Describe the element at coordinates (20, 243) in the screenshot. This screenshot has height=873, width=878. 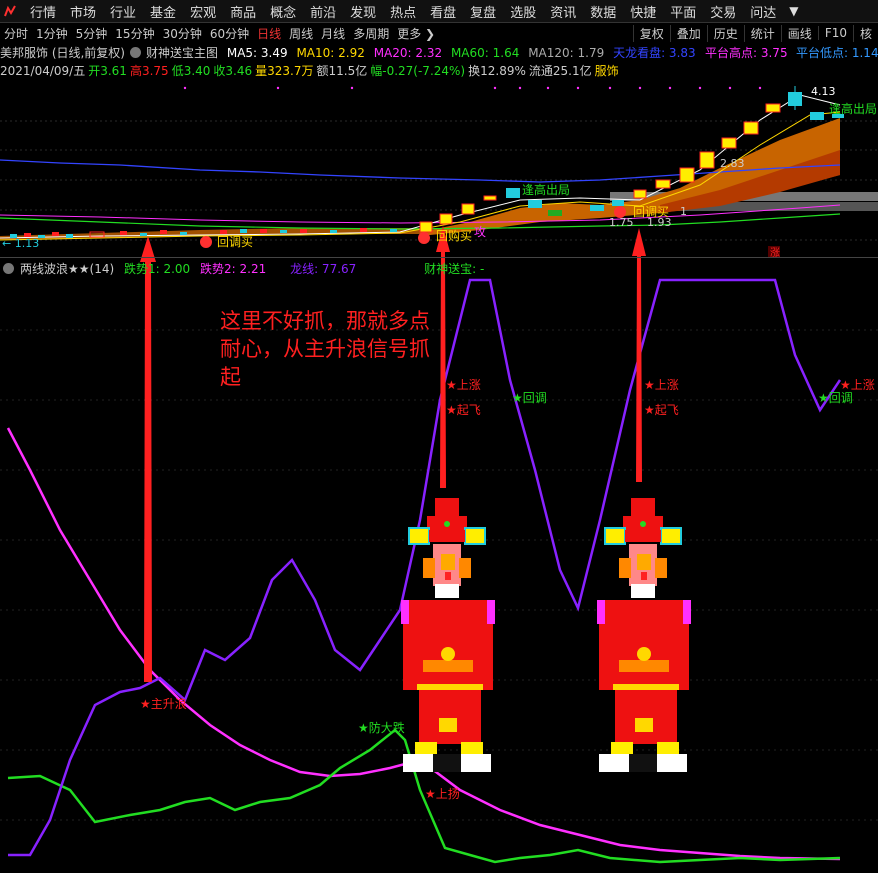
I see `price-low-label: ← 1.13` at that location.